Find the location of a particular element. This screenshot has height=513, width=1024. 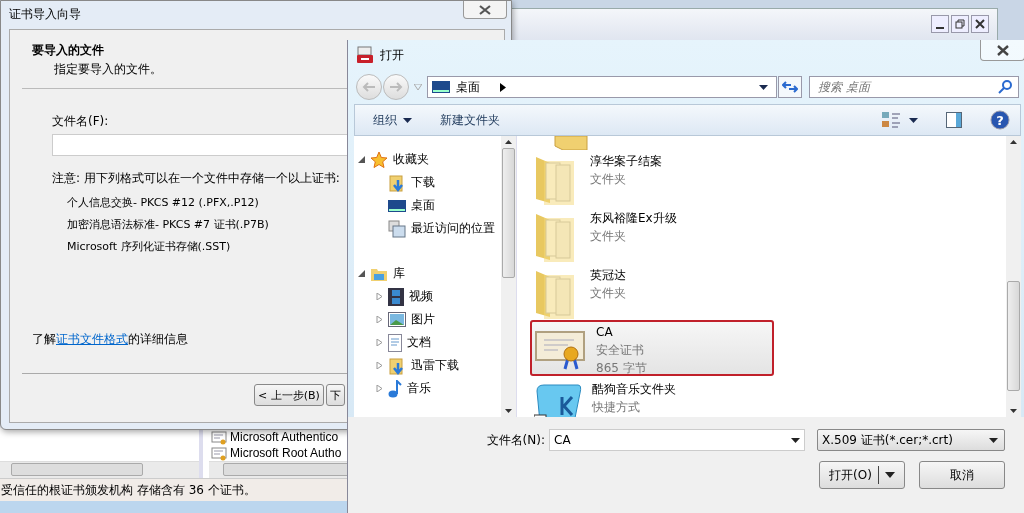

refresh-button is located at coordinates (790, 87).